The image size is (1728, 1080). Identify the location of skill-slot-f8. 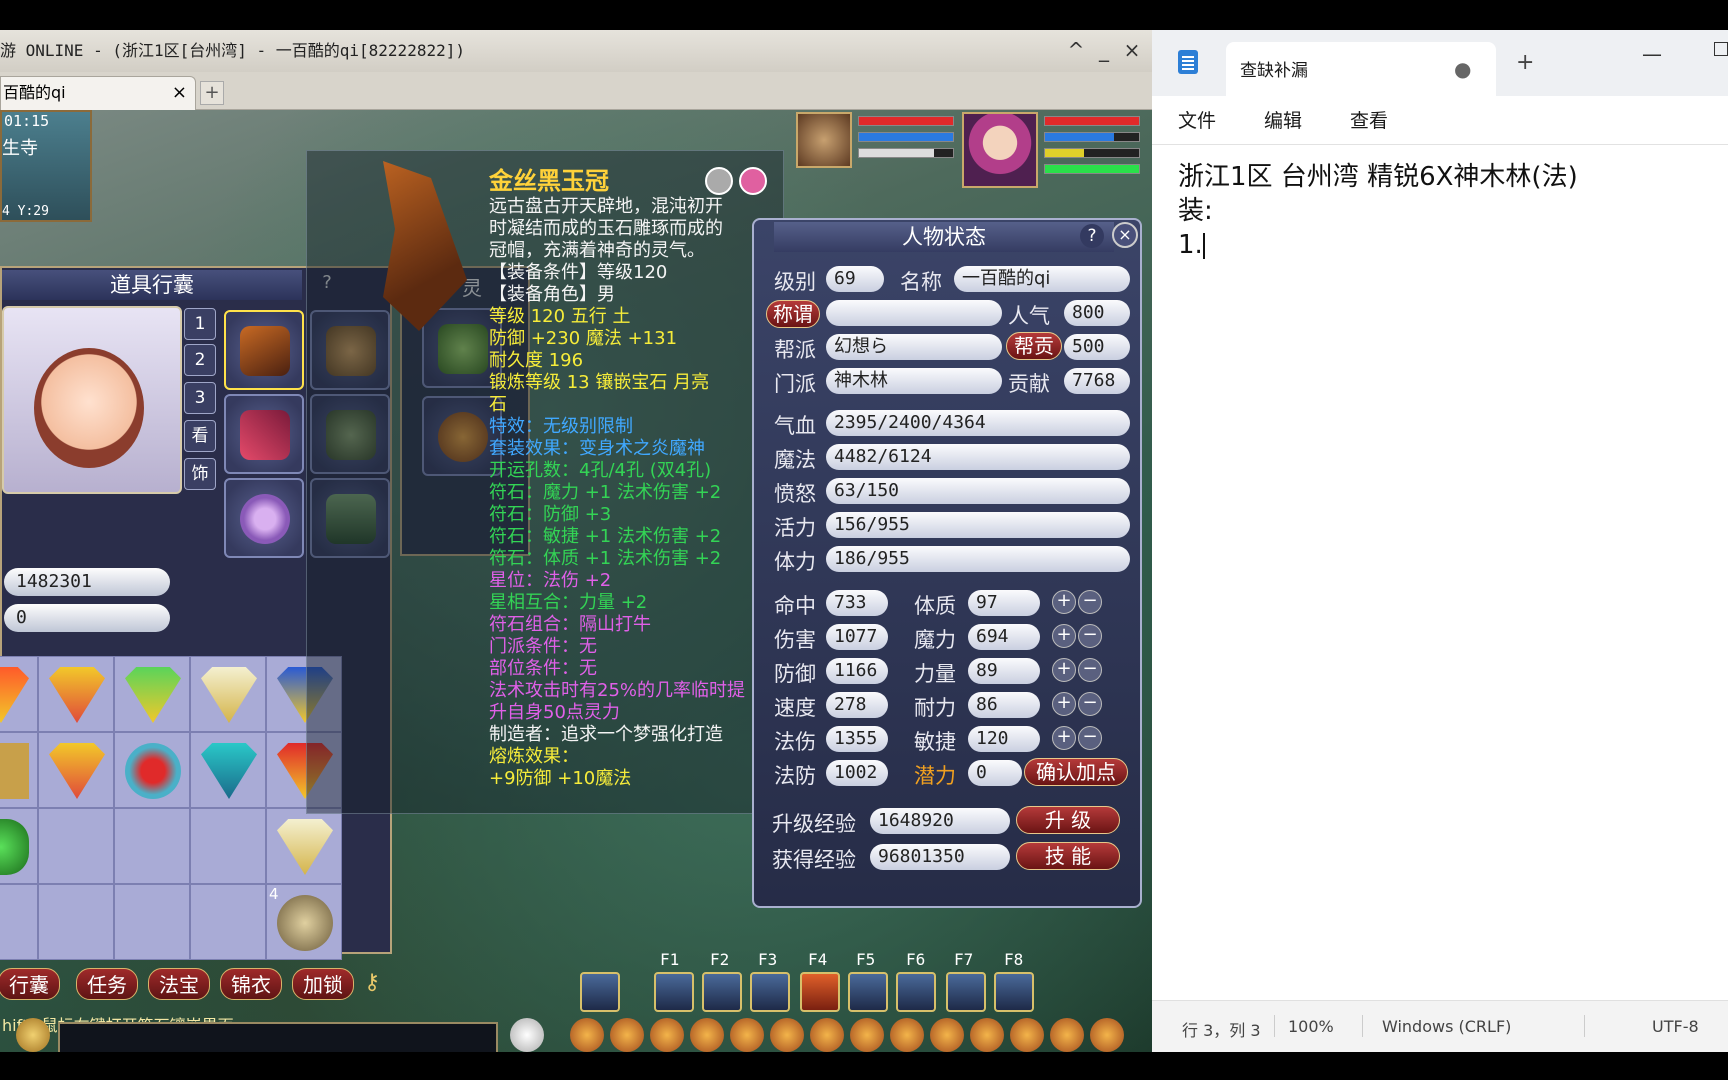
(1014, 992).